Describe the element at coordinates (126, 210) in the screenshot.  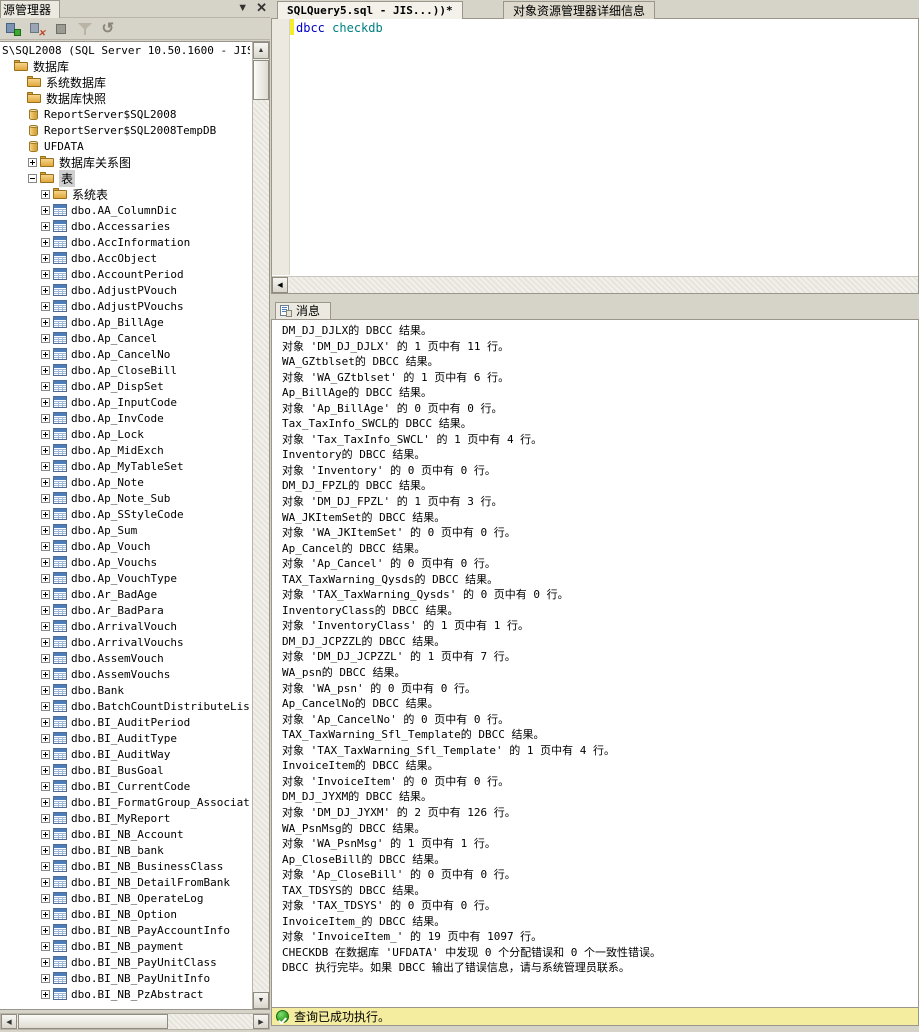
I see `tree-node: dbo.AA_ColumnDic` at that location.